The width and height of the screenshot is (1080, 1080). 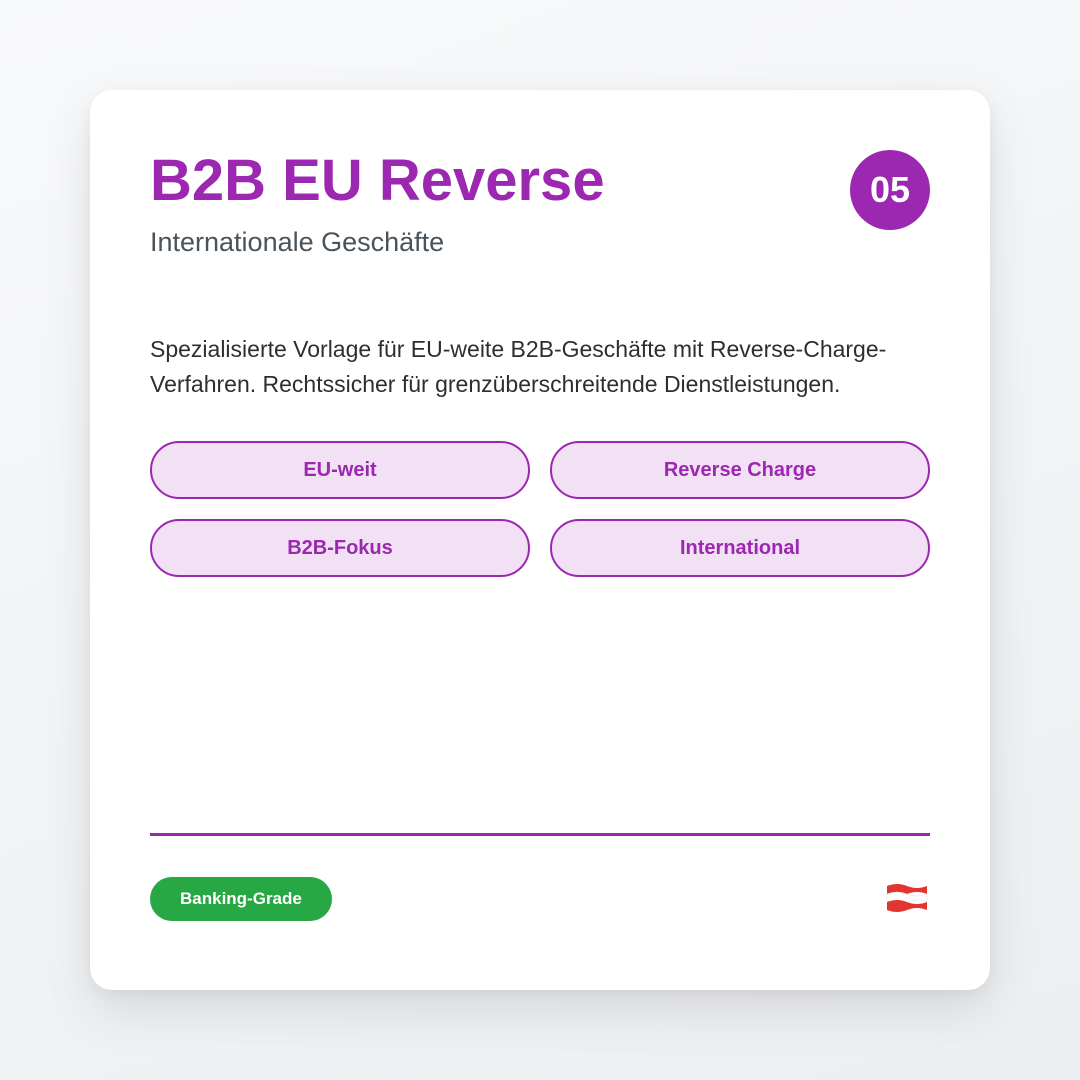 What do you see at coordinates (241, 899) in the screenshot?
I see `banking-grade-badge: Banking-Grade` at bounding box center [241, 899].